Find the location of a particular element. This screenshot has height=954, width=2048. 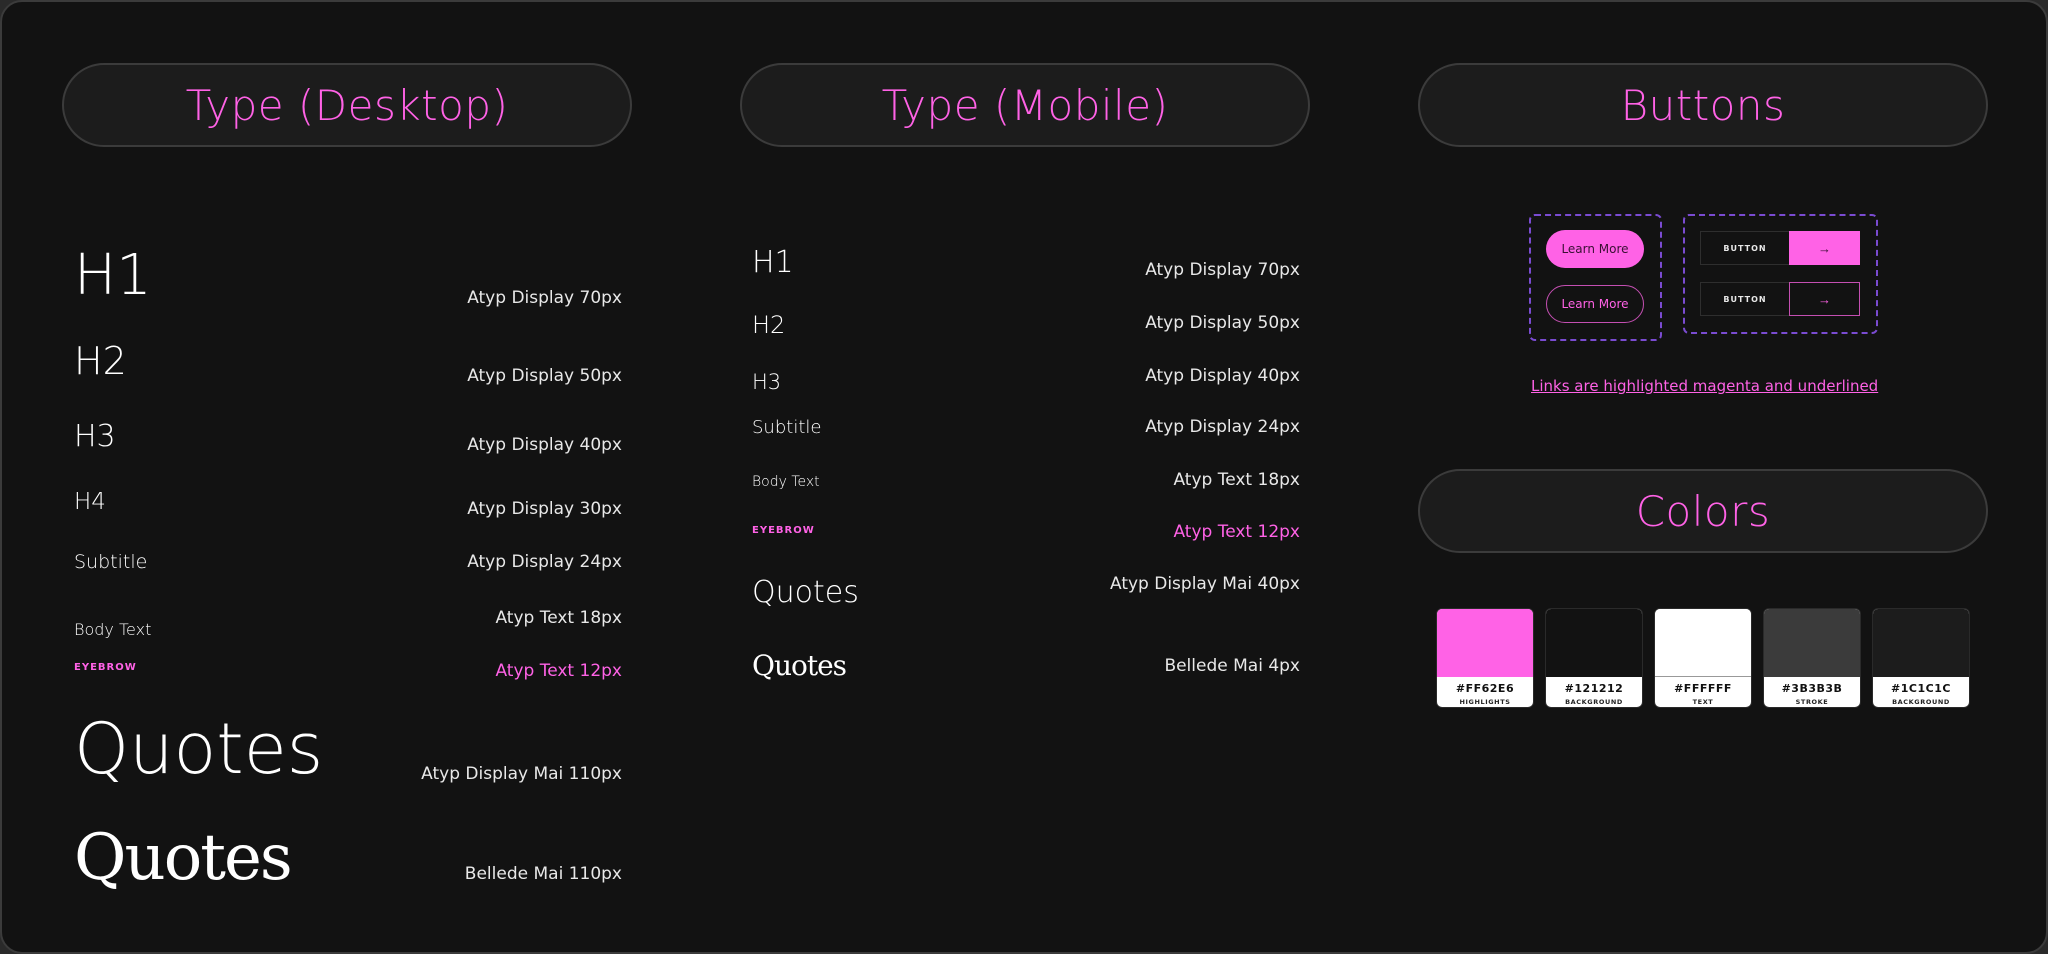

section-header-buttons: Buttons is located at coordinates (1703, 105).